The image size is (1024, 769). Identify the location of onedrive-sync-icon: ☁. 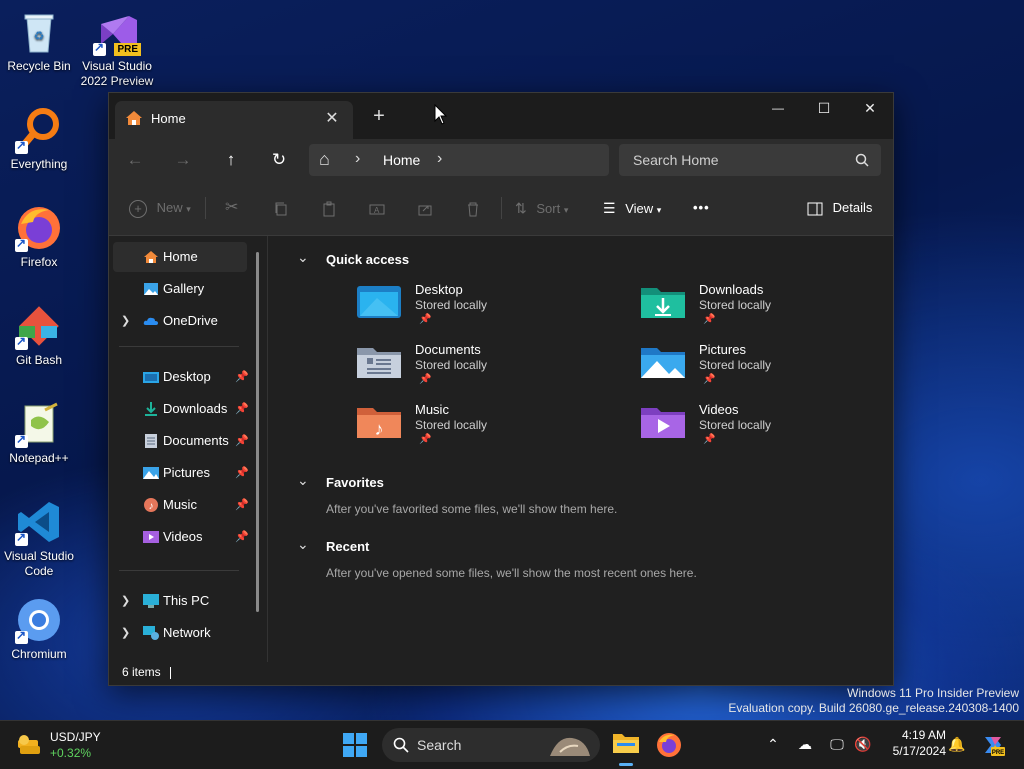
(805, 744).